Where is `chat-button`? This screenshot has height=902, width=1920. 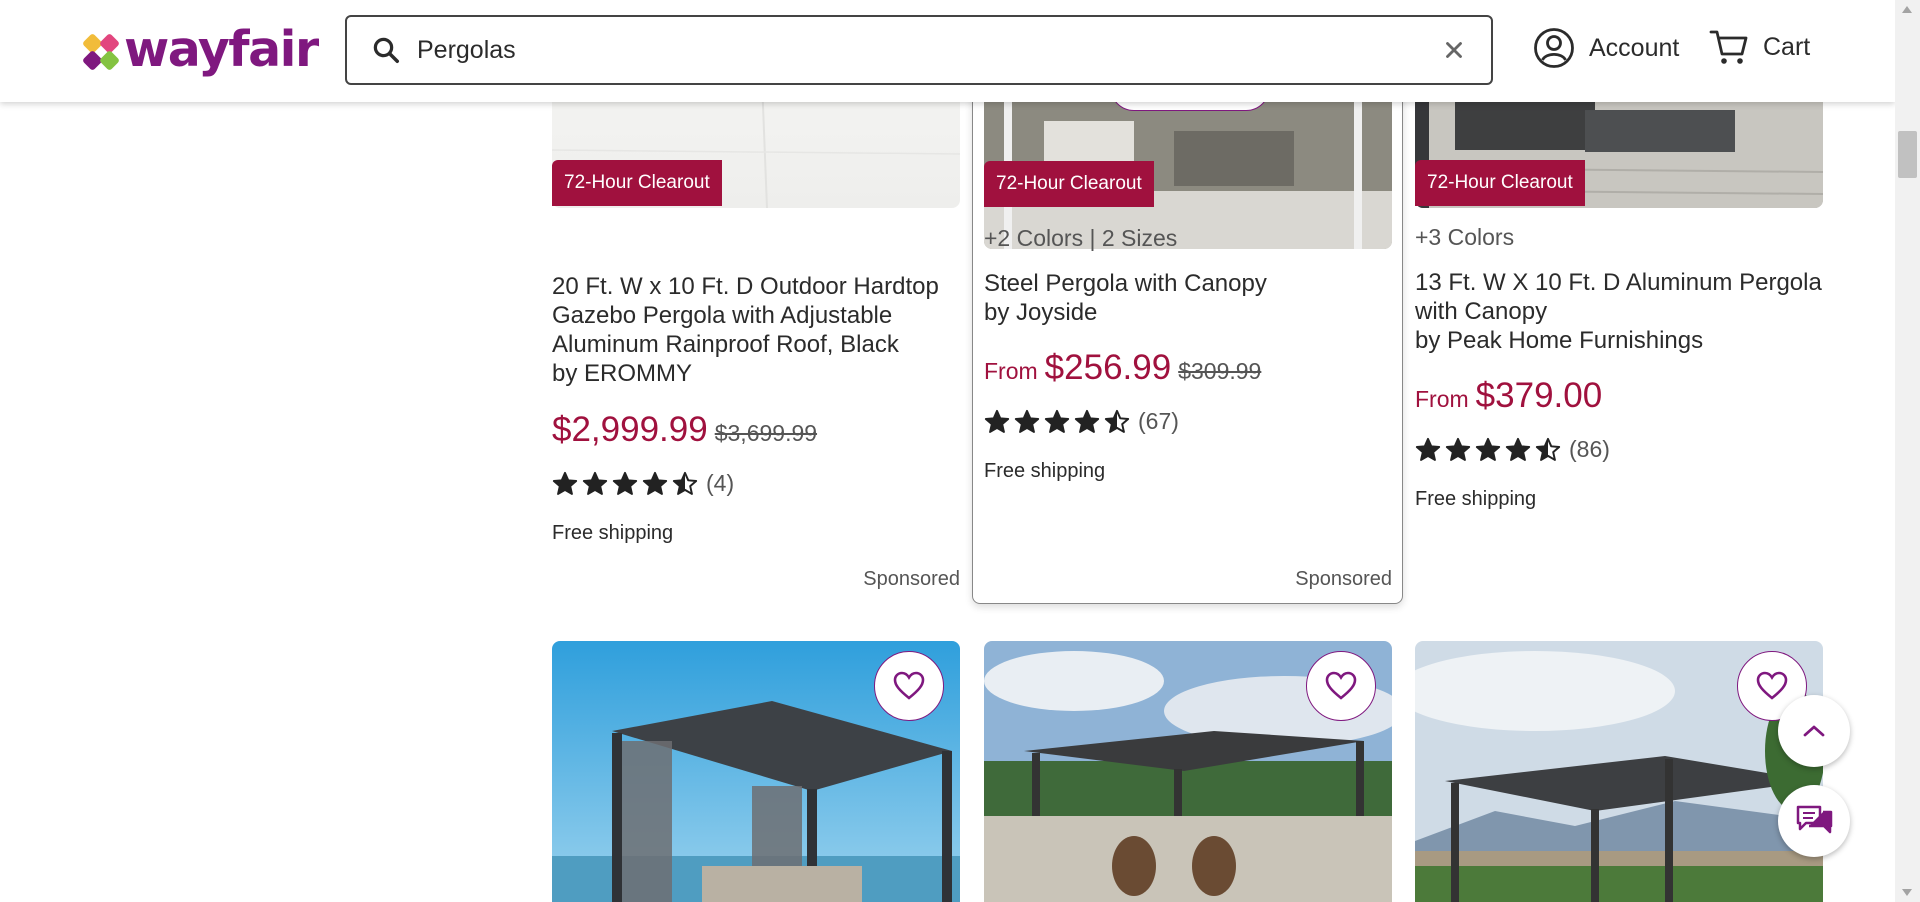
chat-button is located at coordinates (1814, 821).